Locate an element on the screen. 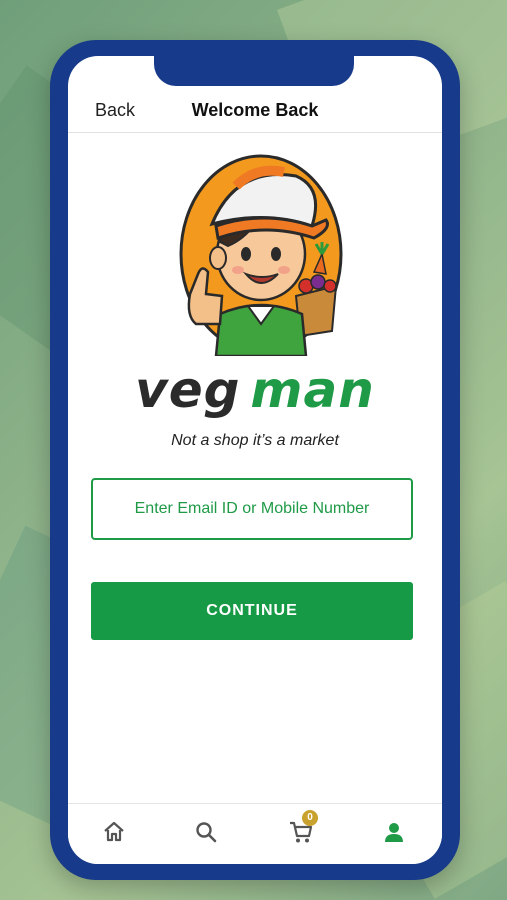 Image resolution: width=507 pixels, height=900 pixels. phone-notch is located at coordinates (254, 71).